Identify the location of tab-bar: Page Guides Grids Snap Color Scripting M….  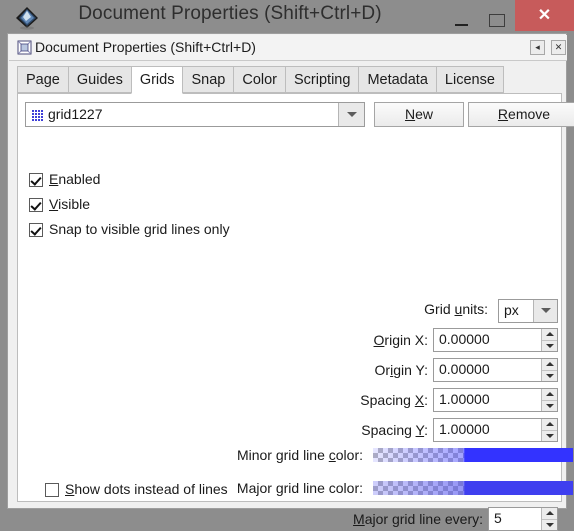
(289, 80).